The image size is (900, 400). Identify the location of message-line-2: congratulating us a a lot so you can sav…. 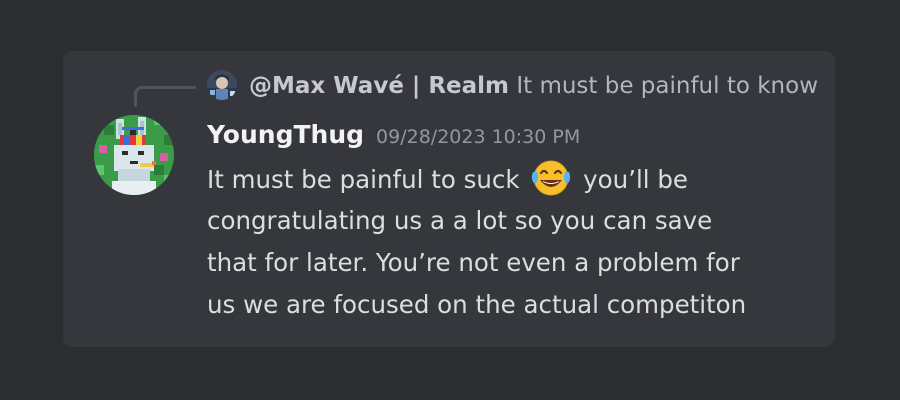
(460, 220).